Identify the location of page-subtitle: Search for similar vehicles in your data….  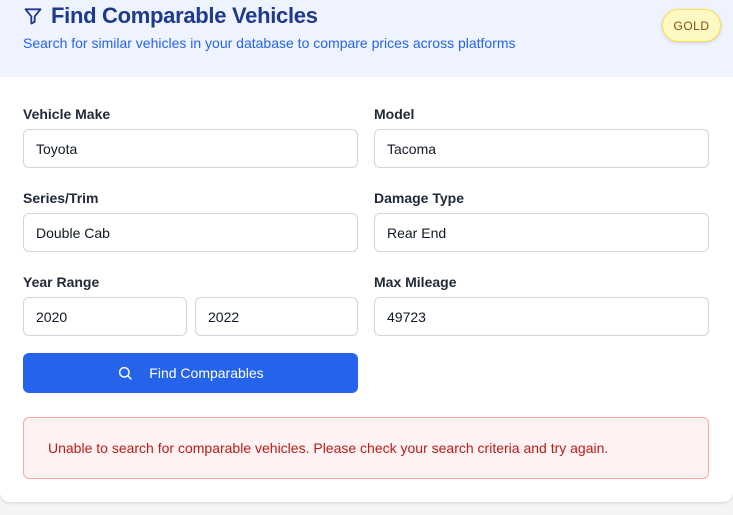
(269, 43).